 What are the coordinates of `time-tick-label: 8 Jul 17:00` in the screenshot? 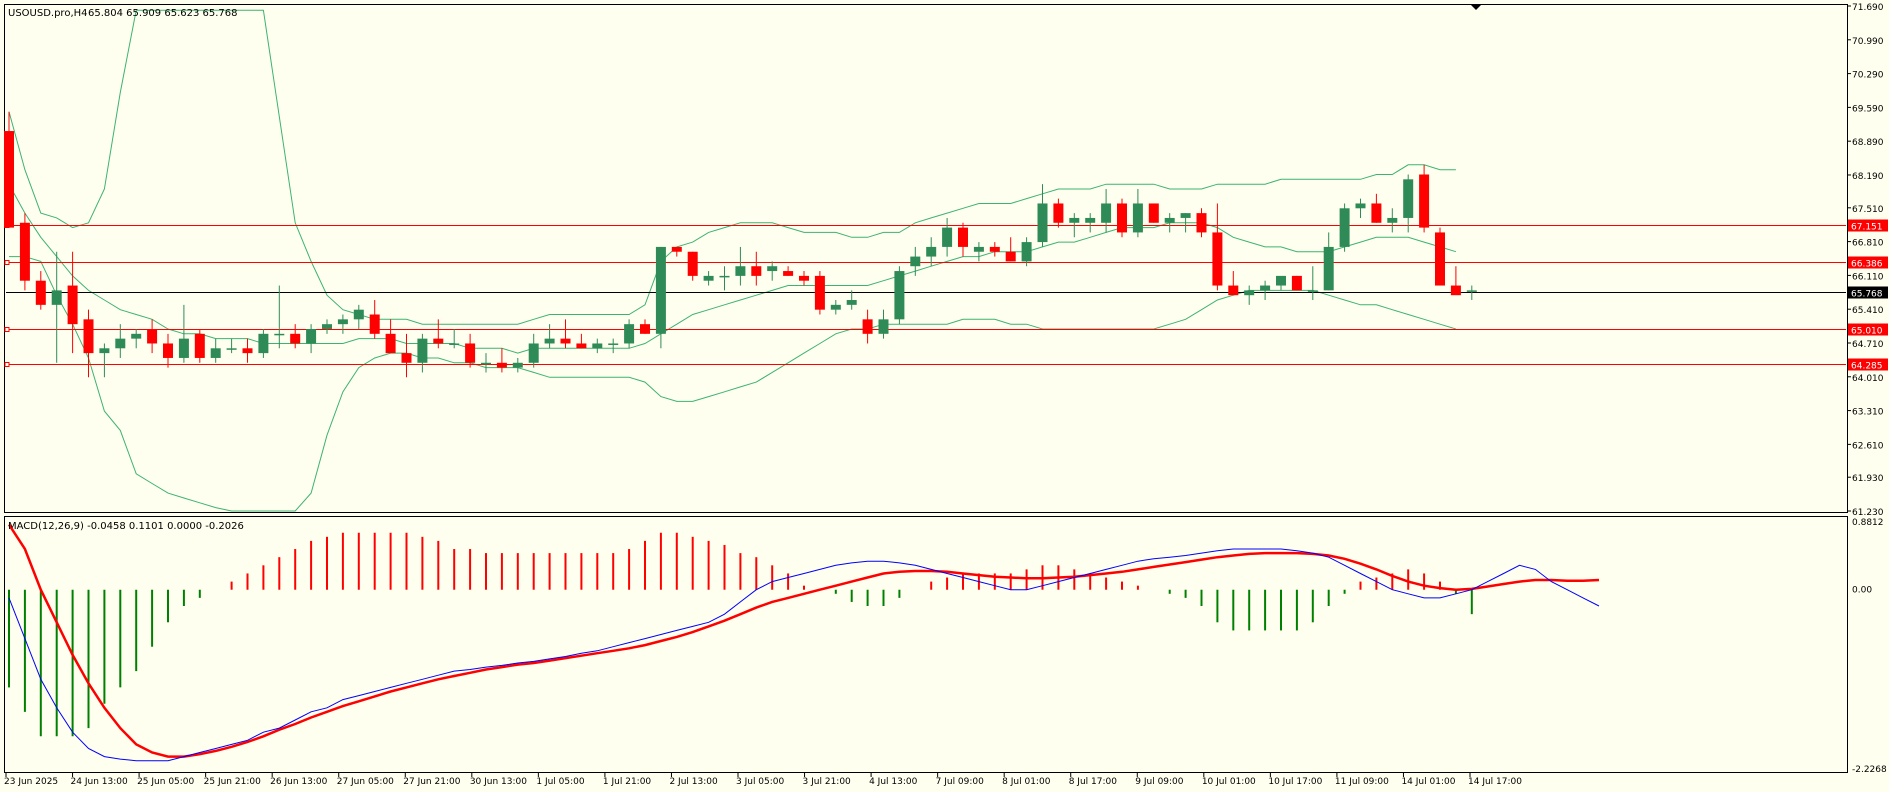 It's located at (1093, 782).